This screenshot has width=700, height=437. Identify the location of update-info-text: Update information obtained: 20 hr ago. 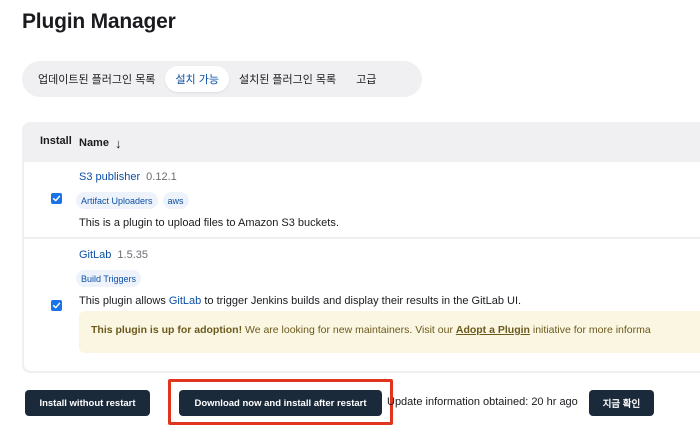
(482, 402).